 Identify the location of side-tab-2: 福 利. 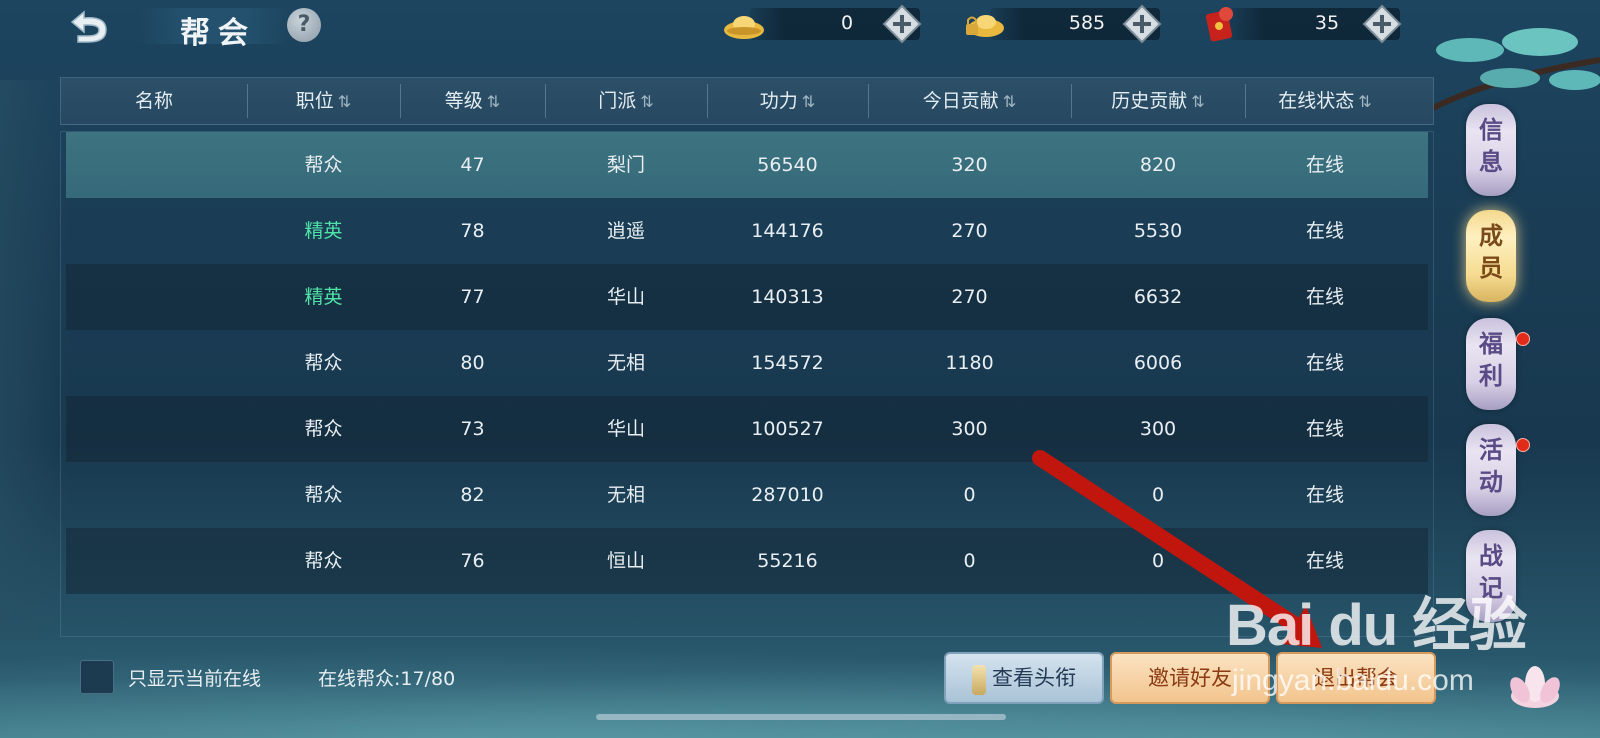
(1498, 364).